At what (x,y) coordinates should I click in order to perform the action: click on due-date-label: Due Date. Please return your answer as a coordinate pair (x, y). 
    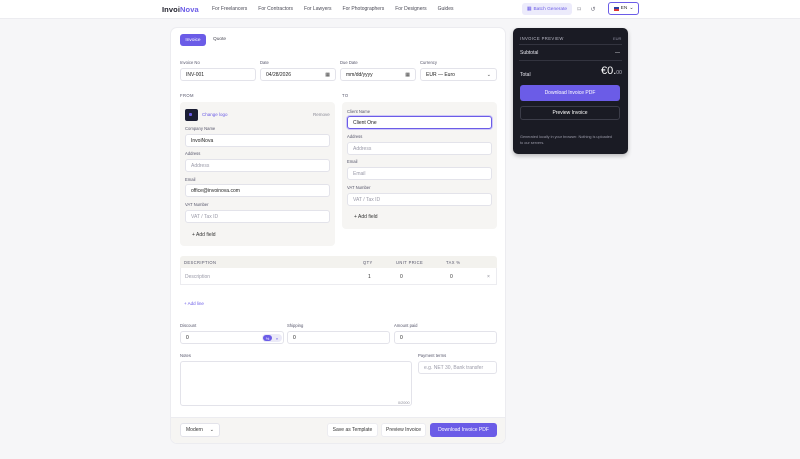
    Looking at the image, I should click on (349, 62).